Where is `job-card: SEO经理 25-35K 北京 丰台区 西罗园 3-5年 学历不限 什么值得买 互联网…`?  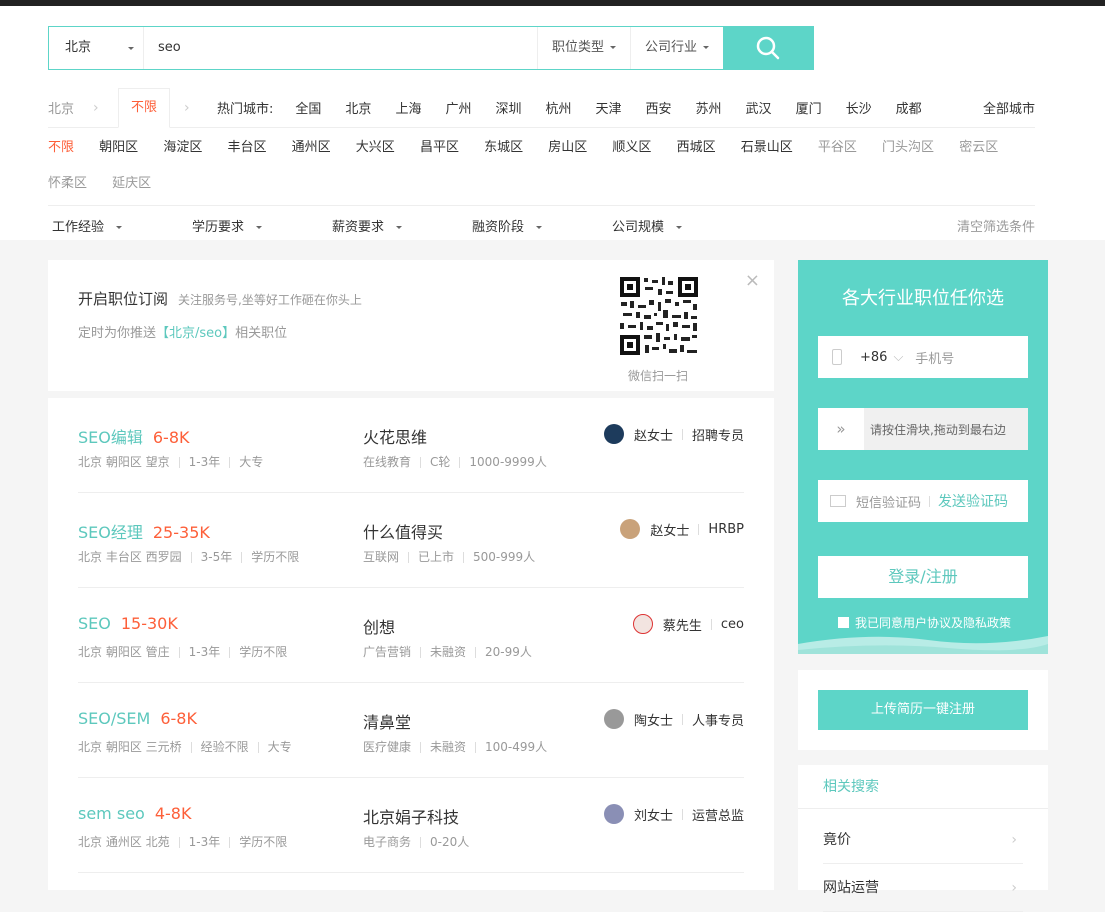
job-card: SEO经理 25-35K 北京 丰台区 西罗园 3-5年 学历不限 什么值得买 互联网… is located at coordinates (411, 540).